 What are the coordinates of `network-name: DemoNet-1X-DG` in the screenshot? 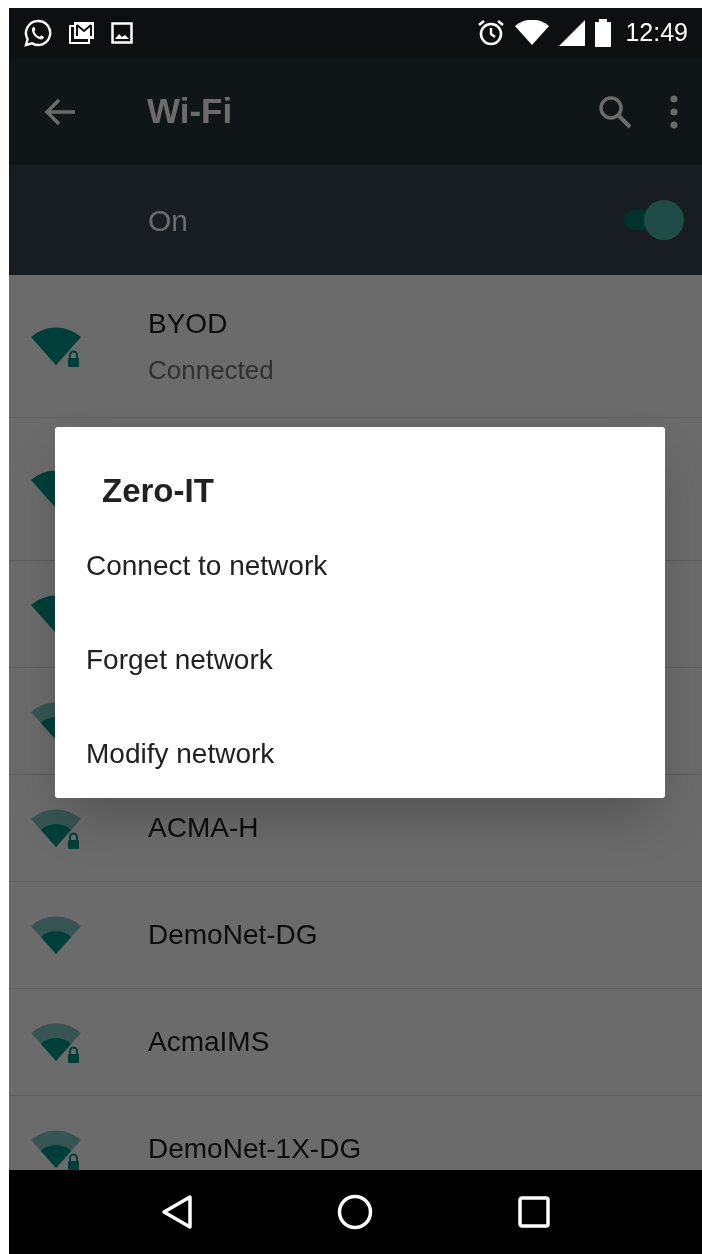 It's located at (255, 1149).